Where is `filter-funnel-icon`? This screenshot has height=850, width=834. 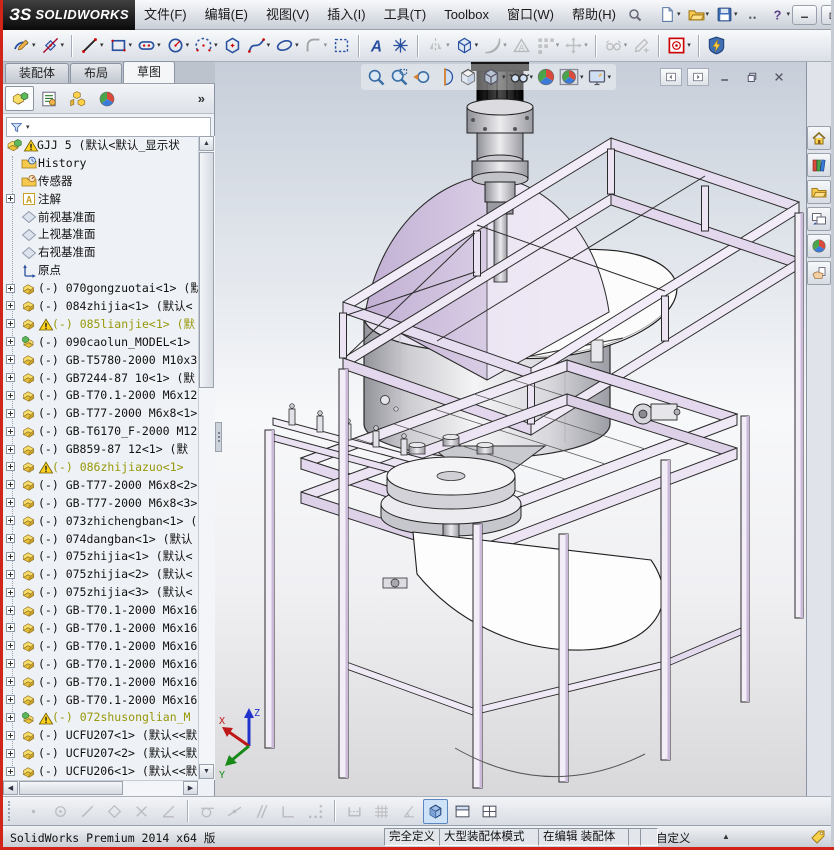
filter-funnel-icon is located at coordinates (16, 127).